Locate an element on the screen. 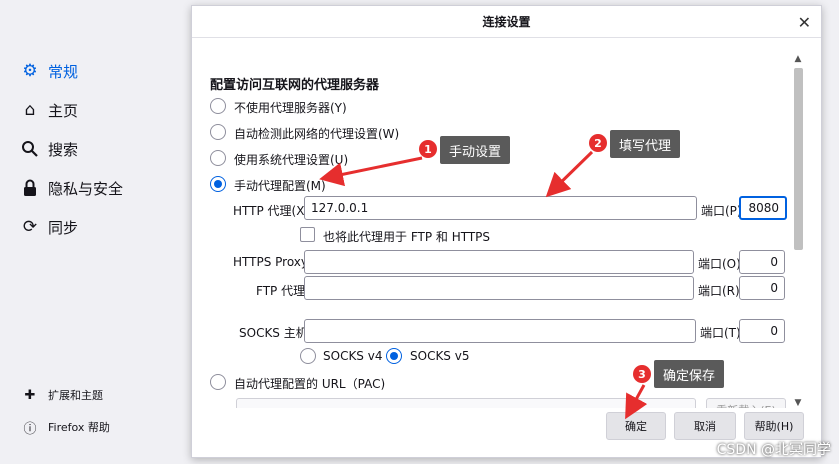 Image resolution: width=839 pixels, height=464 pixels. dialog-scrollbar: ▲ ▼ is located at coordinates (798, 232).